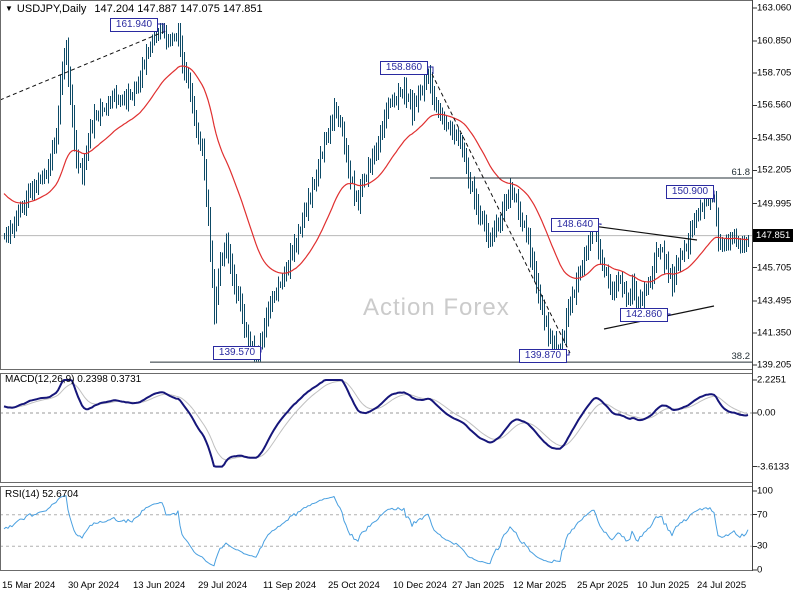  I want to click on date-axis-label: 25 Apr 2025, so click(603, 585).